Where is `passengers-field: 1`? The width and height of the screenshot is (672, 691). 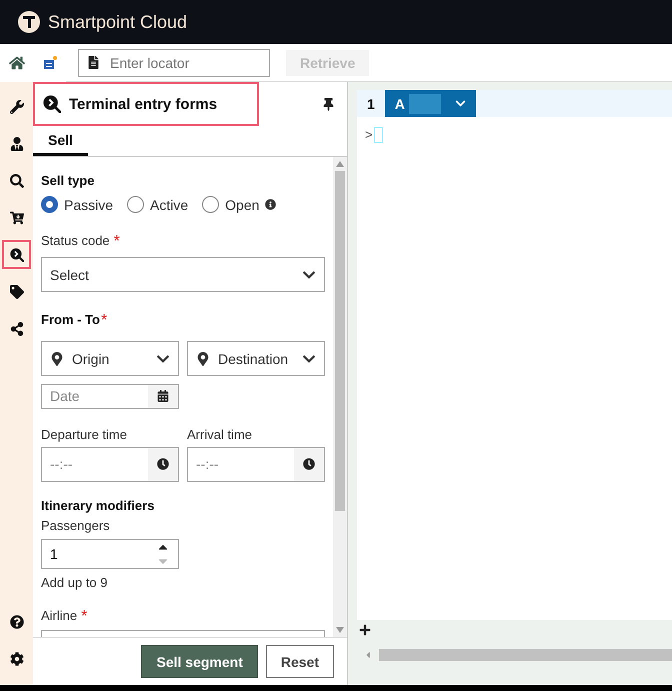 passengers-field: 1 is located at coordinates (110, 553).